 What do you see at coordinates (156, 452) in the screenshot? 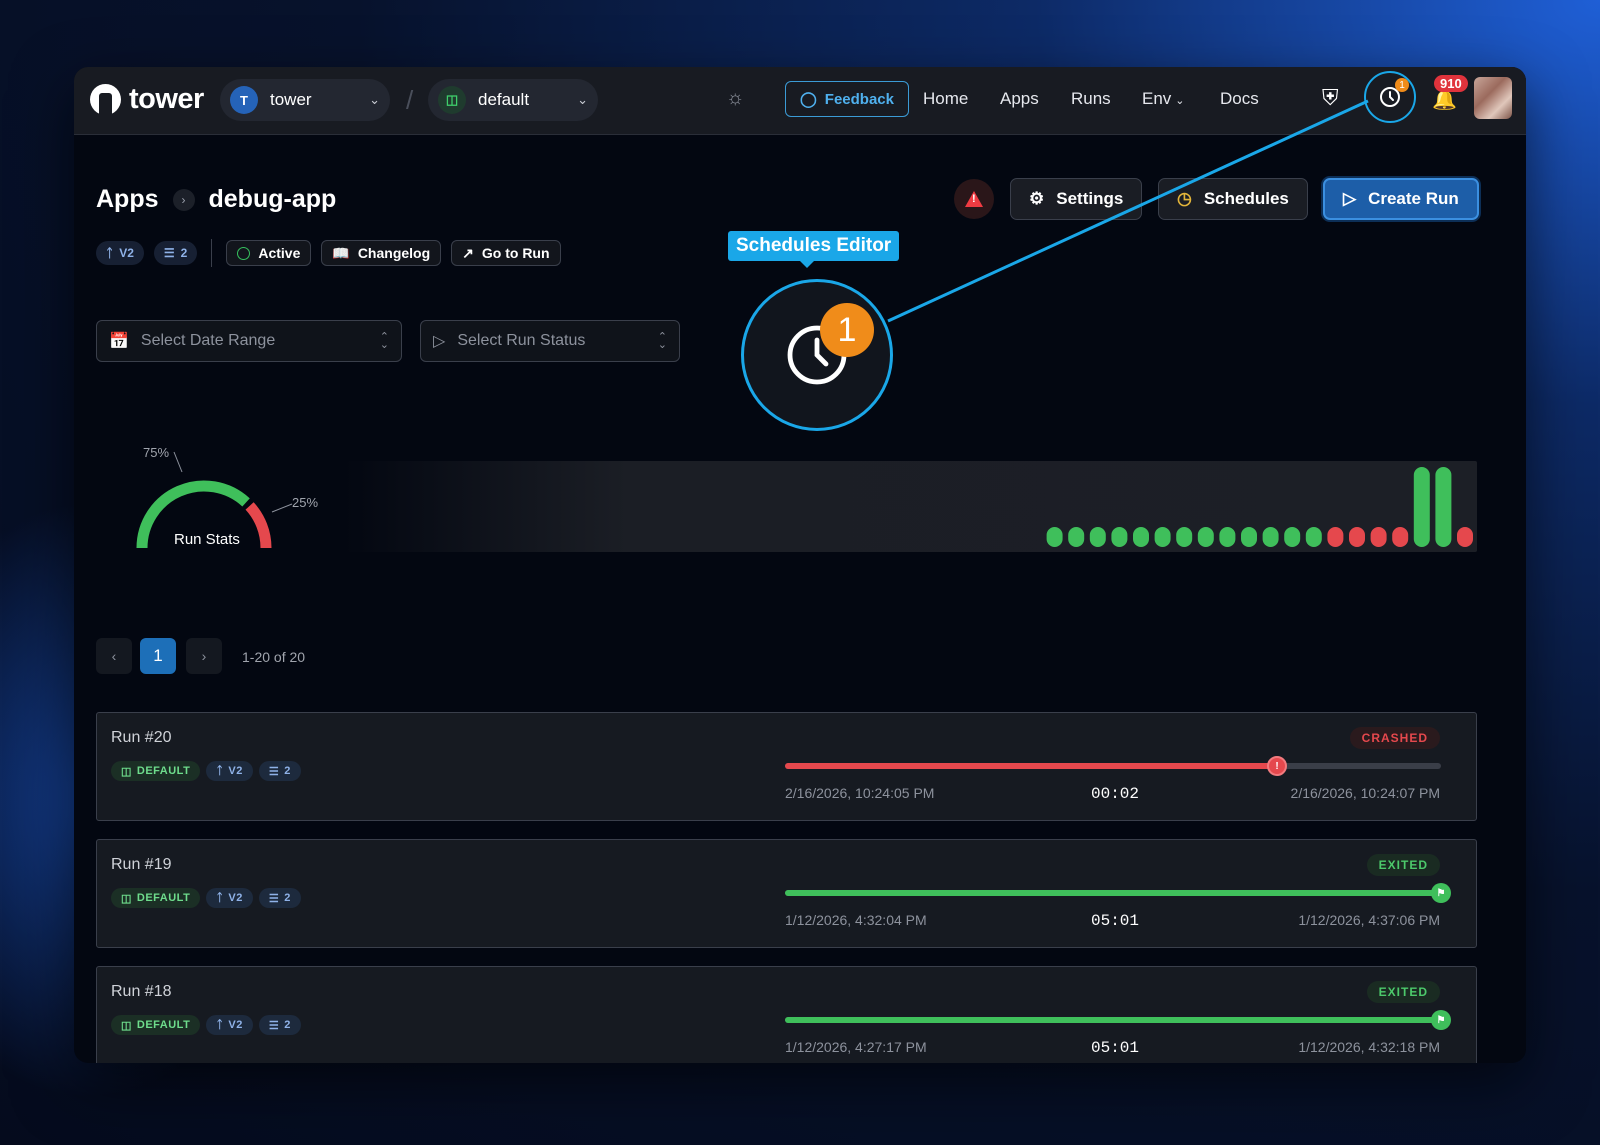
I see `gauge-success-label: 75%` at bounding box center [156, 452].